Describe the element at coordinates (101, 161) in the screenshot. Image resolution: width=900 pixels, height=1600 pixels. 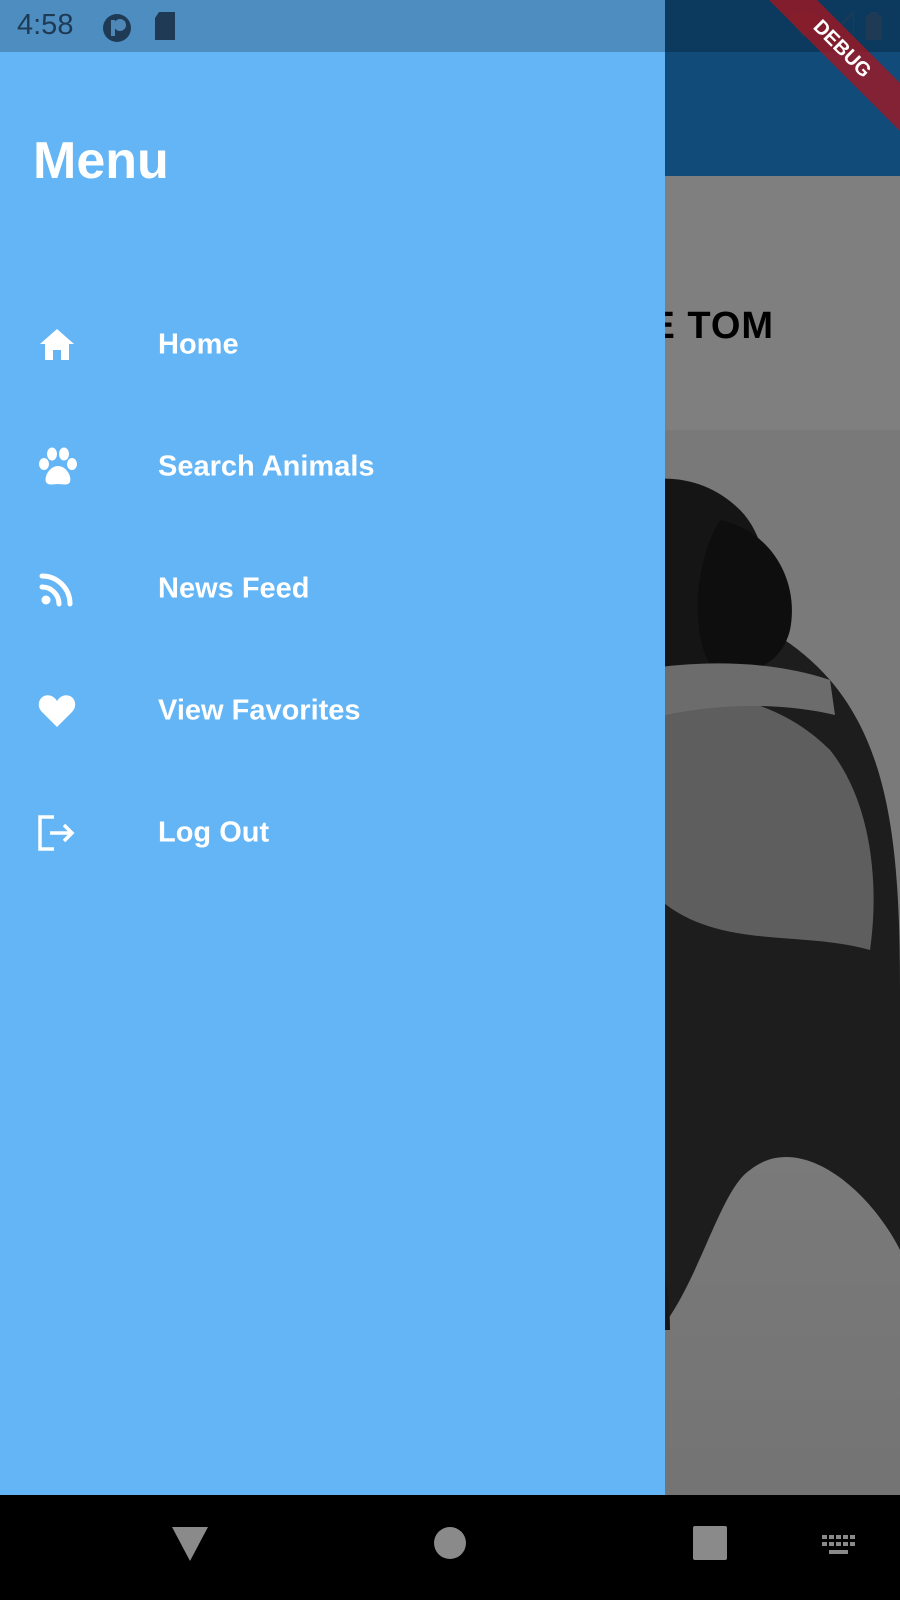
I see `drawer-title: Menu` at that location.